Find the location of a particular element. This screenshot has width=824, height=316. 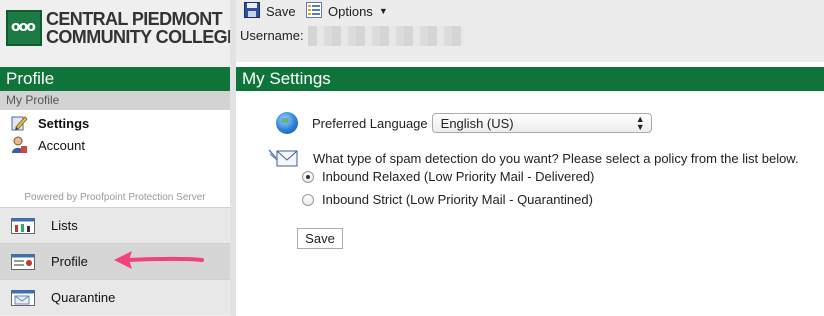

nav-quarantine: Quarantine is located at coordinates (115, 297).